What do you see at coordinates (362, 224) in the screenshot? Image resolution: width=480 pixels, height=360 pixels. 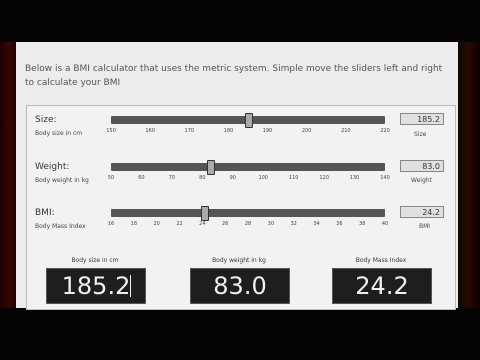 I see `bmi-tick-label: 38` at bounding box center [362, 224].